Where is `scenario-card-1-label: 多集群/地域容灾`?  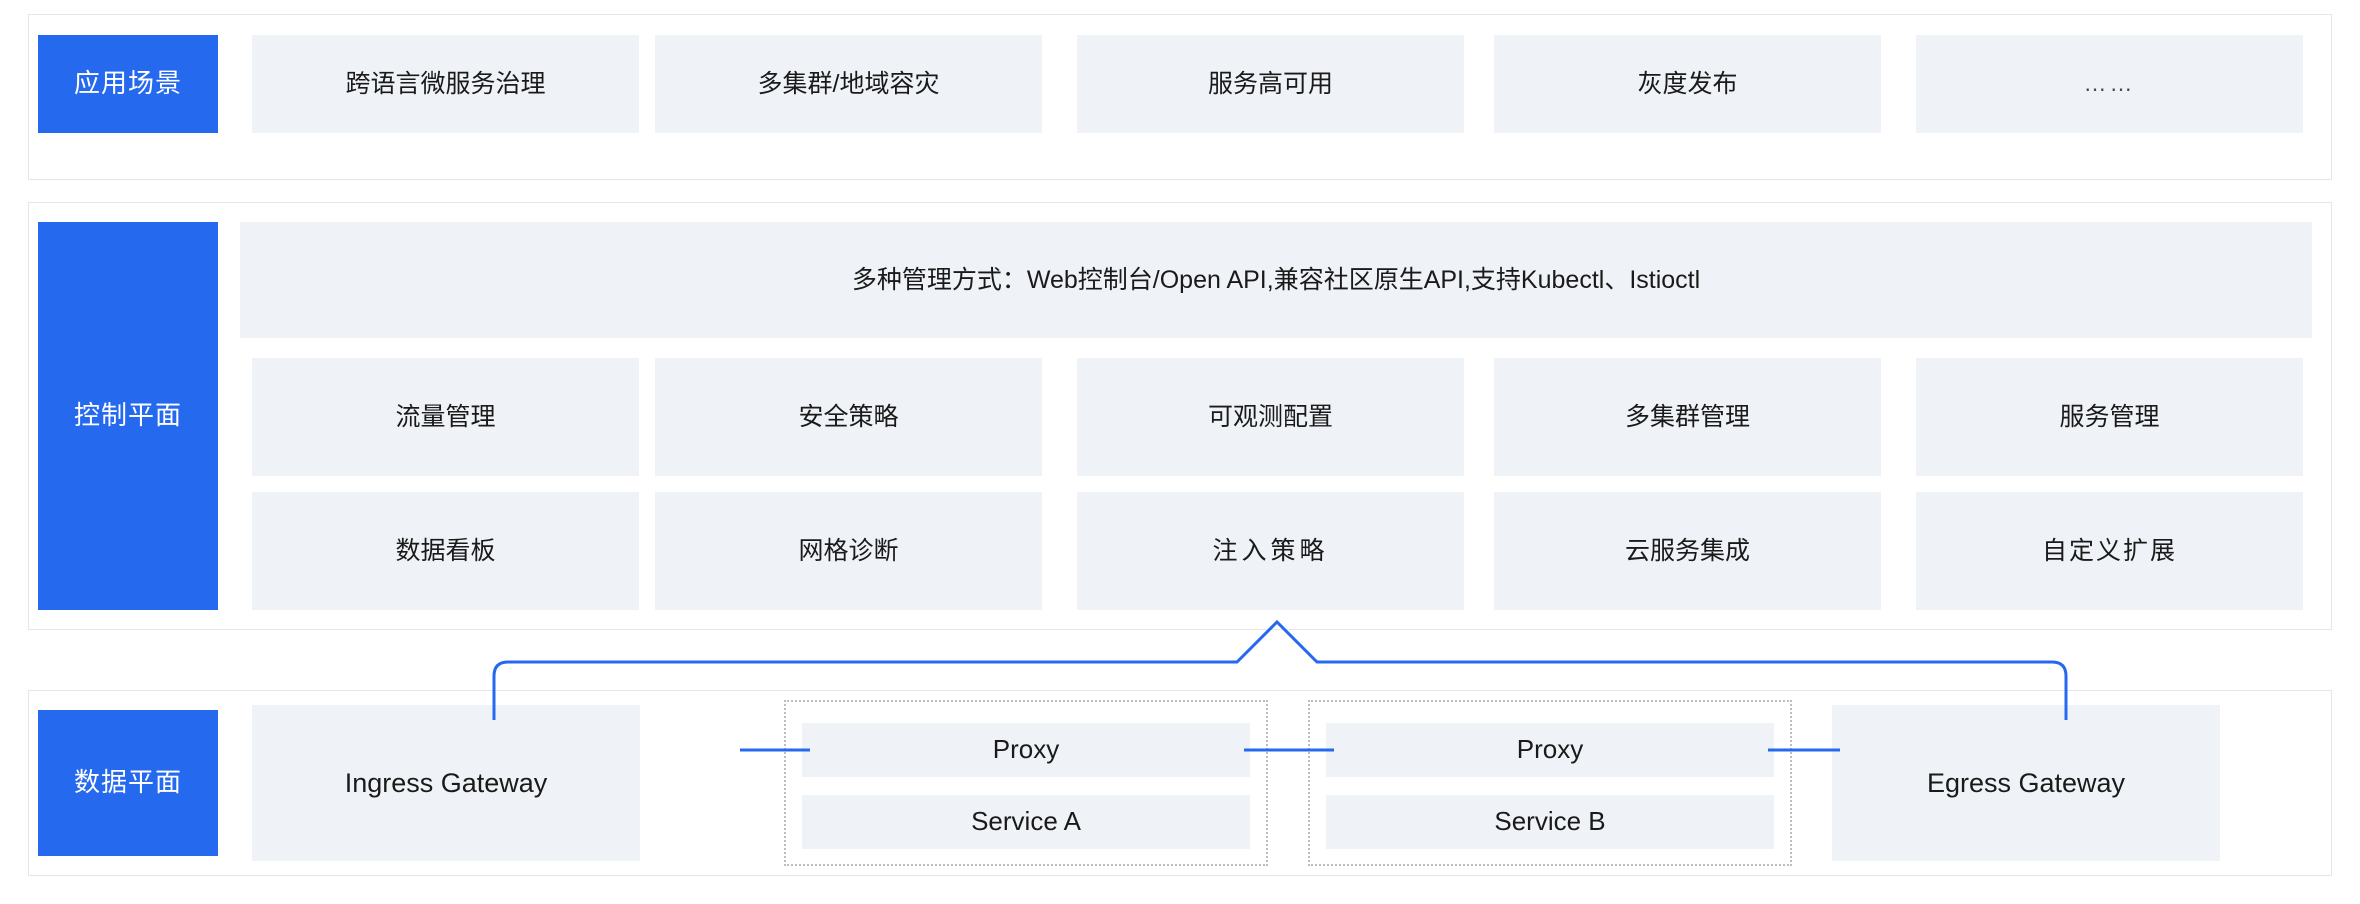 scenario-card-1-label: 多集群/地域容灾 is located at coordinates (848, 84).